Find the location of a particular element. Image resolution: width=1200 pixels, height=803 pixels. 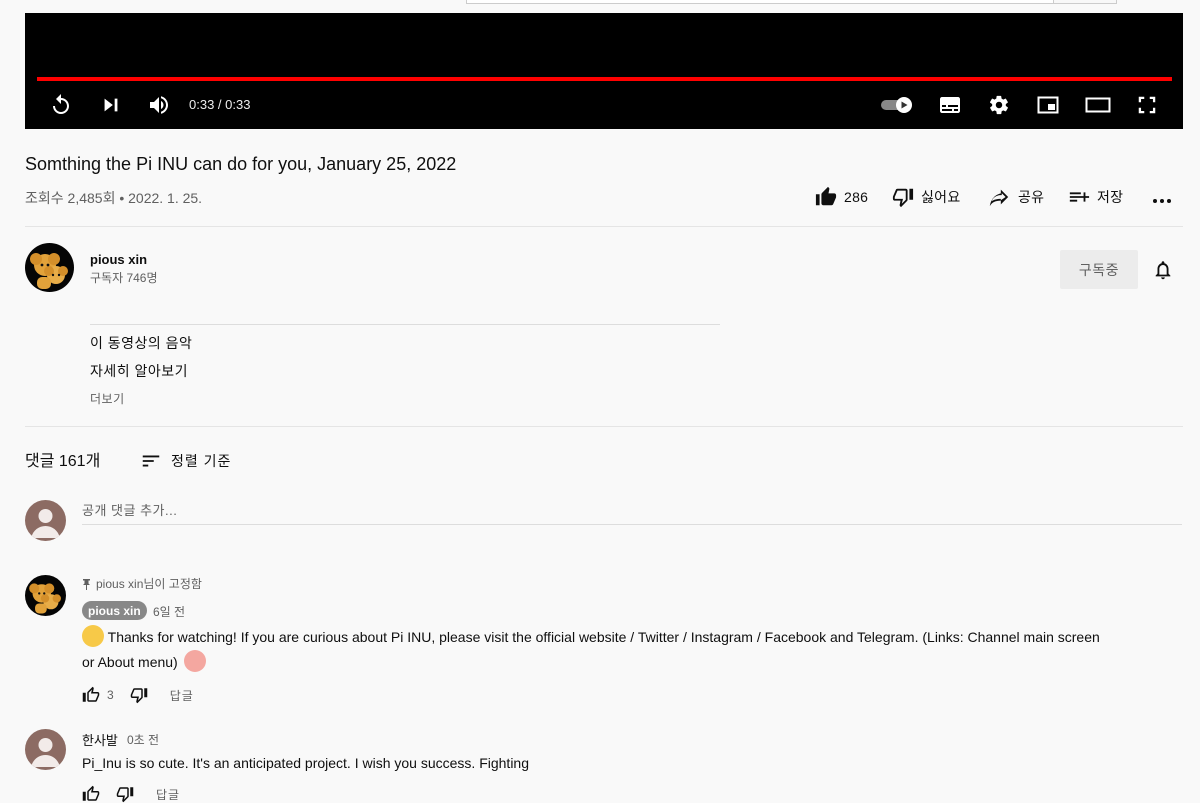

save-label: 저장 is located at coordinates (1110, 197).